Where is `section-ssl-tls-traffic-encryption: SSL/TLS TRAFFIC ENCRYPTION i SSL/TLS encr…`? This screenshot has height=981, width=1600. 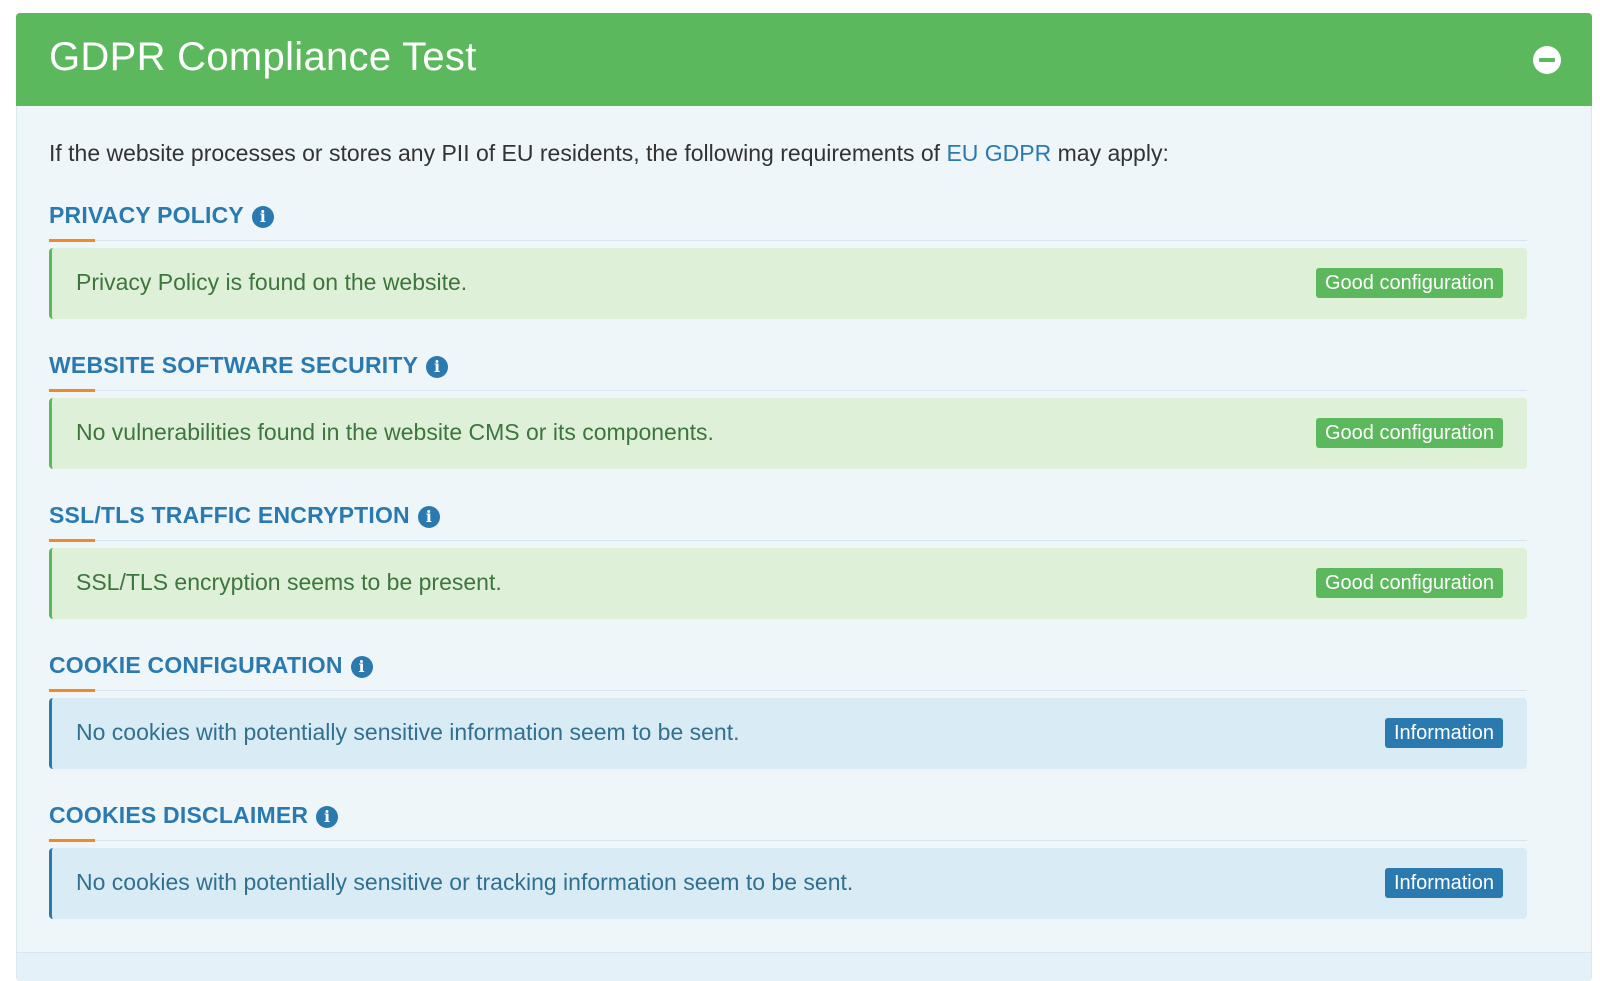
section-ssl-tls-traffic-encryption: SSL/TLS TRAFFIC ENCRYPTION i SSL/TLS encr… is located at coordinates (788, 557).